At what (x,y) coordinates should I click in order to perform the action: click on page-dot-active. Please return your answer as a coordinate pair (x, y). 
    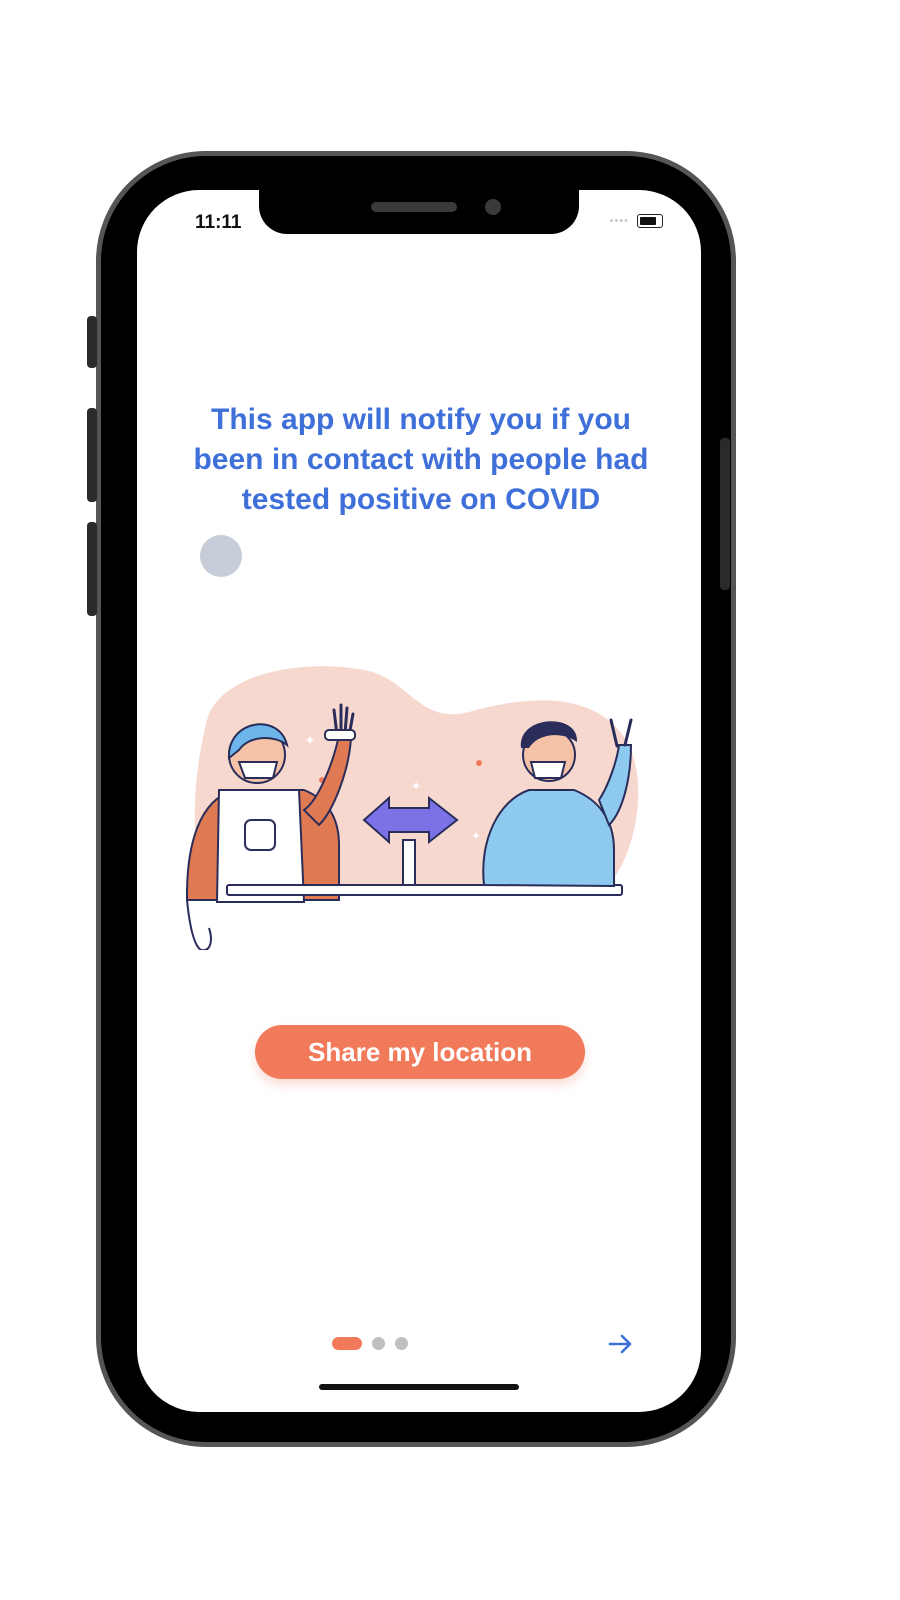
    Looking at the image, I should click on (347, 1343).